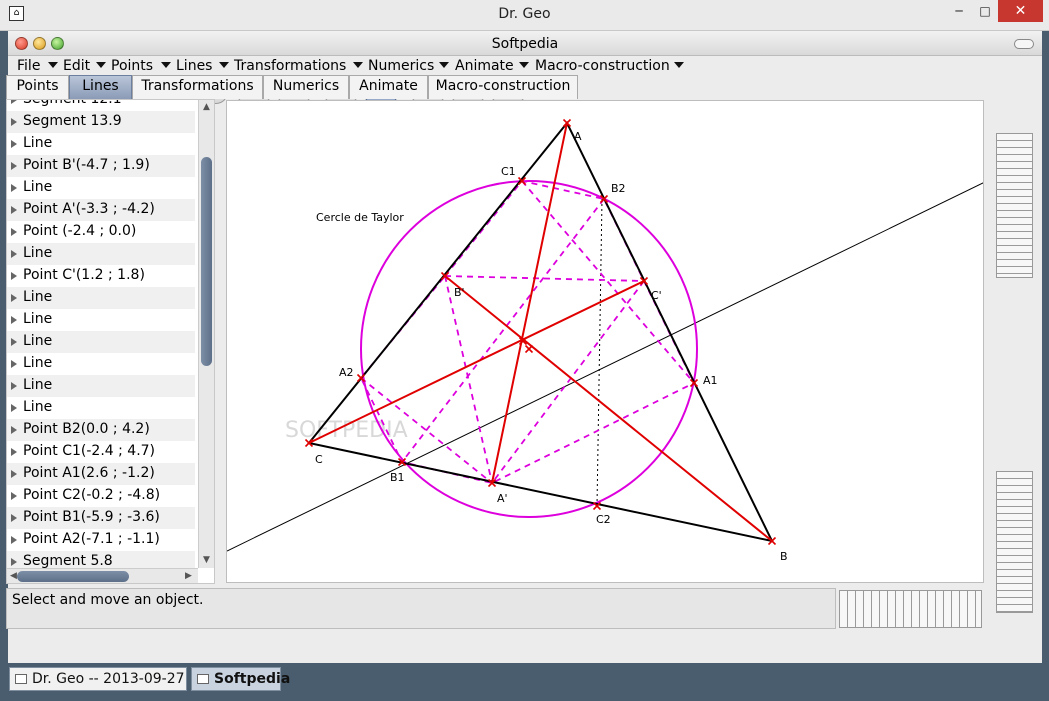  What do you see at coordinates (101, 276) in the screenshot?
I see `tree-item: Point C'(1.2 ; 1.8)` at bounding box center [101, 276].